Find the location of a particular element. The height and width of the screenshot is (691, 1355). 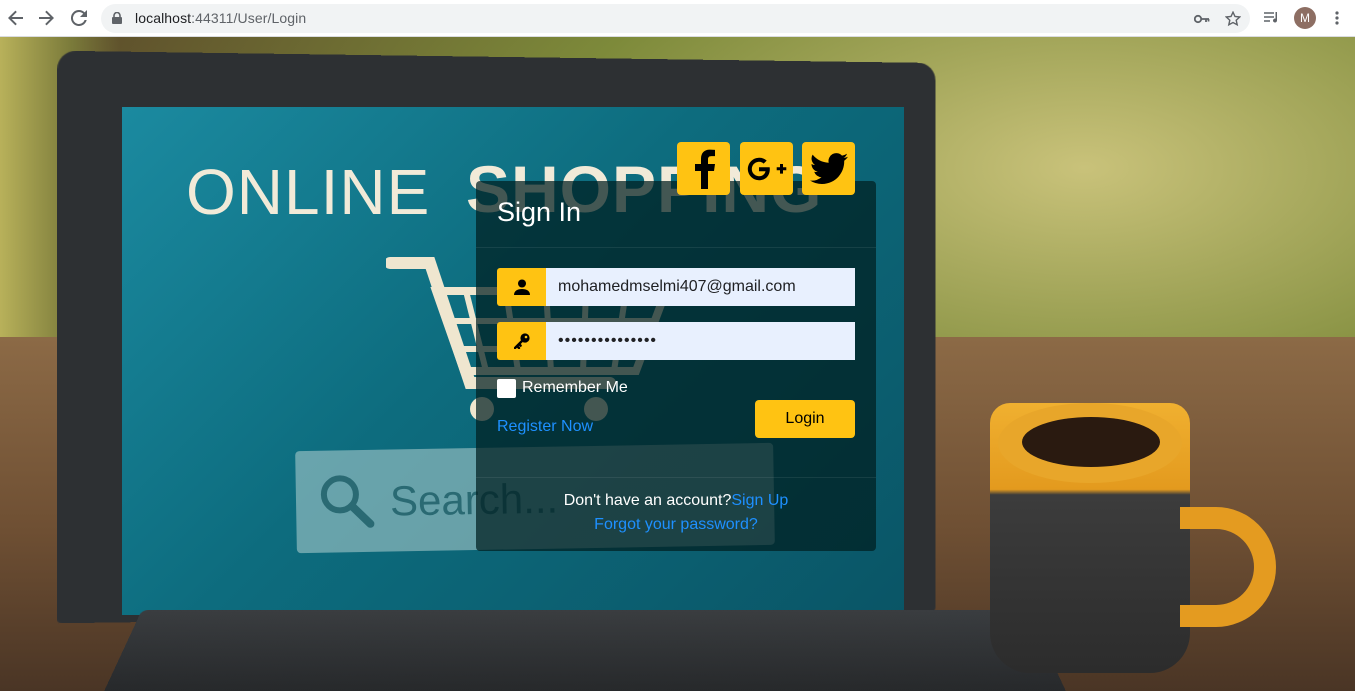

facebook-icon is located at coordinates (704, 169).